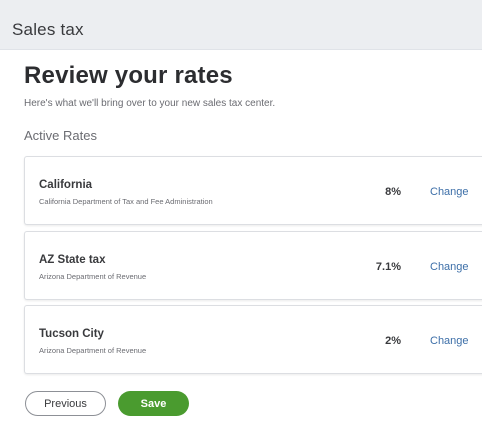  I want to click on rate-value: 8%, so click(393, 192).